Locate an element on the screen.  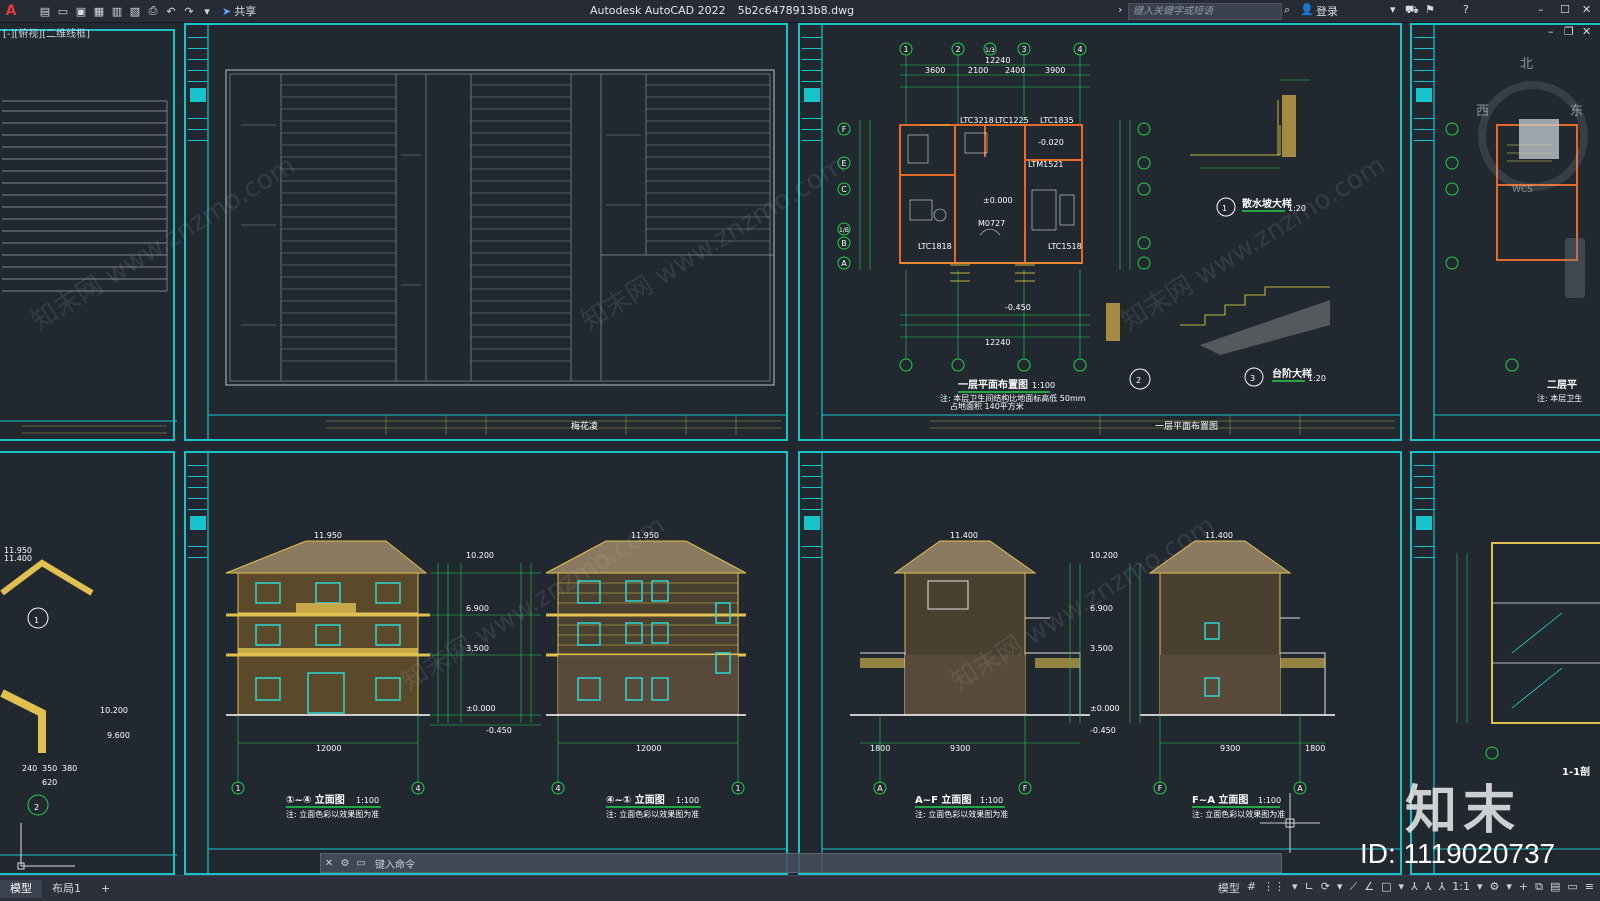
command-input: 键入命令 is located at coordinates (395, 863).